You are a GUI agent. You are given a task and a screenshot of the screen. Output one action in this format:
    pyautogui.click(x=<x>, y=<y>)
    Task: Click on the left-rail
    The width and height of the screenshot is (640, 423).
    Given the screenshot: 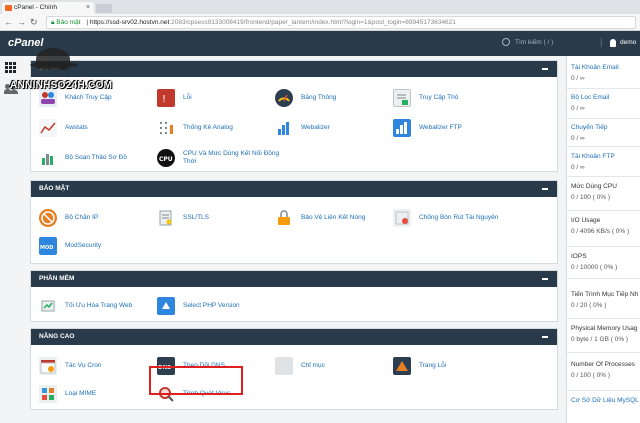 What is the action you would take?
    pyautogui.click(x=12, y=239)
    